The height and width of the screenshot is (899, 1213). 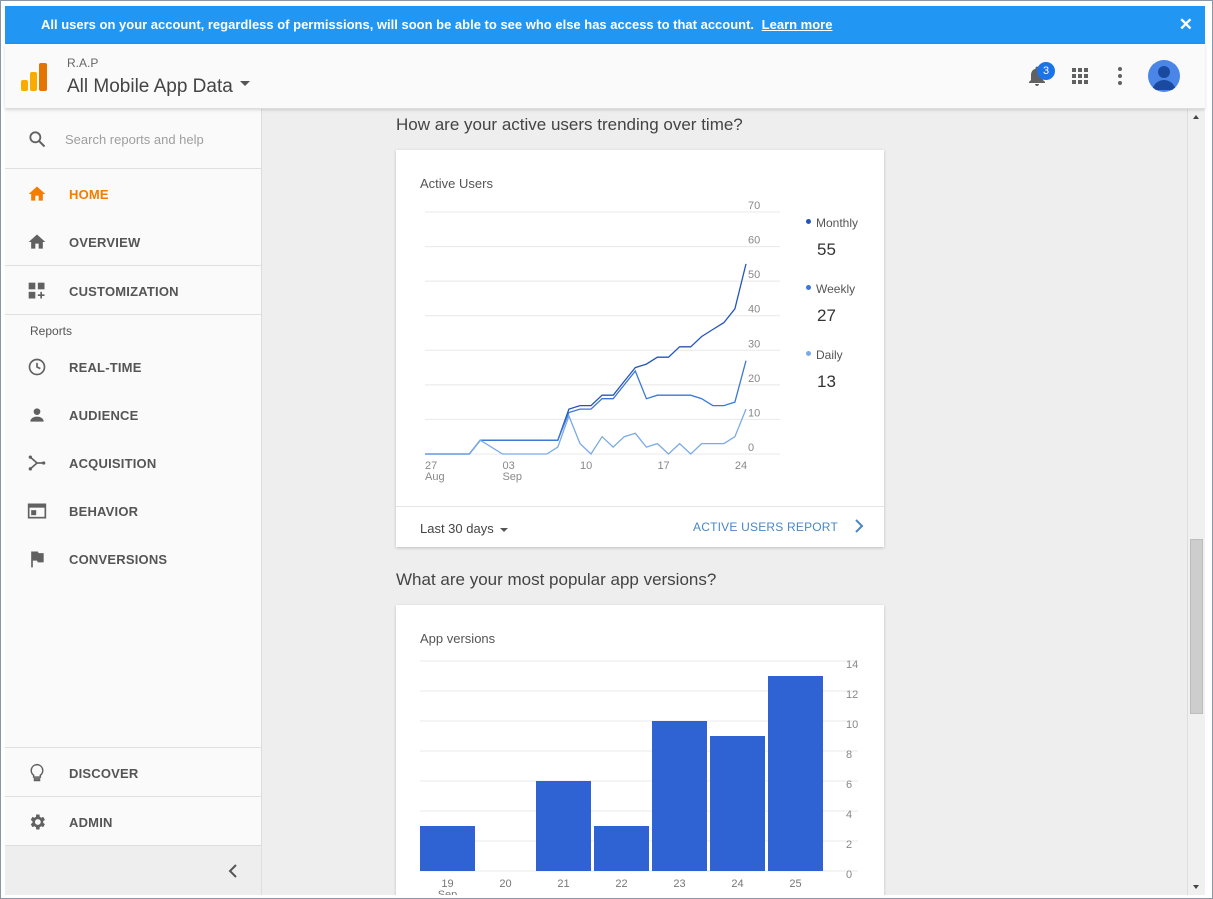 I want to click on y-tick-label: 12, so click(x=852, y=695).